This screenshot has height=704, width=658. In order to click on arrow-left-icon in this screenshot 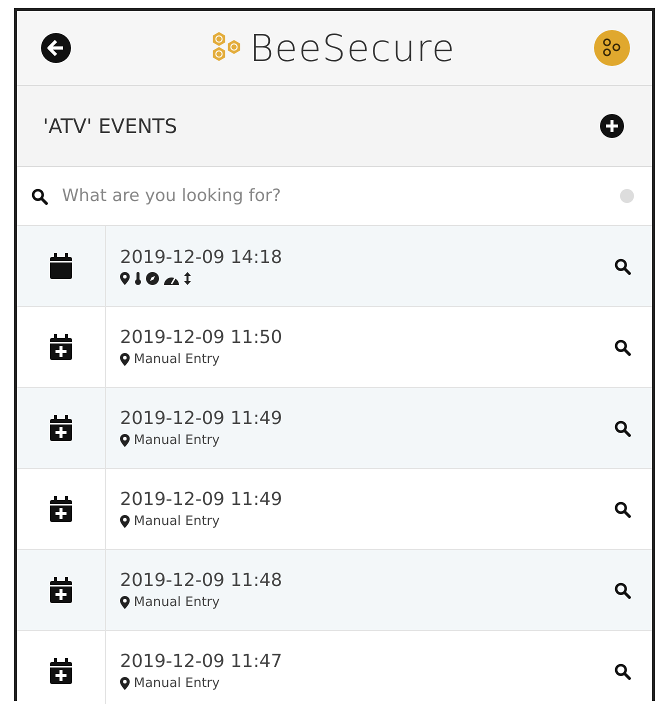, I will do `click(56, 48)`.